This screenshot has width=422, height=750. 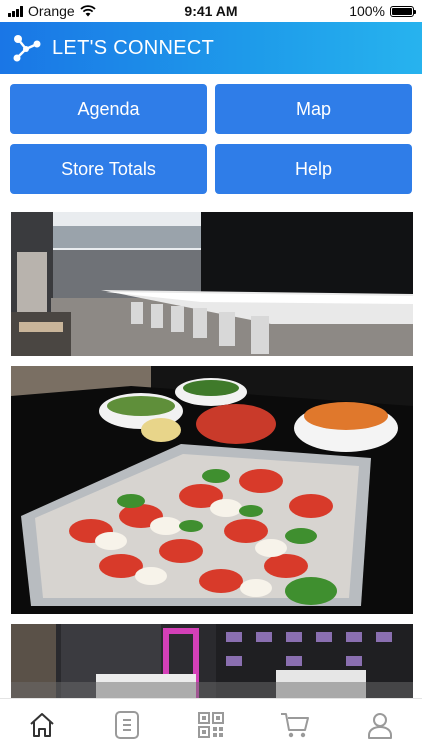 I want to click on tab-documents, so click(x=127, y=725).